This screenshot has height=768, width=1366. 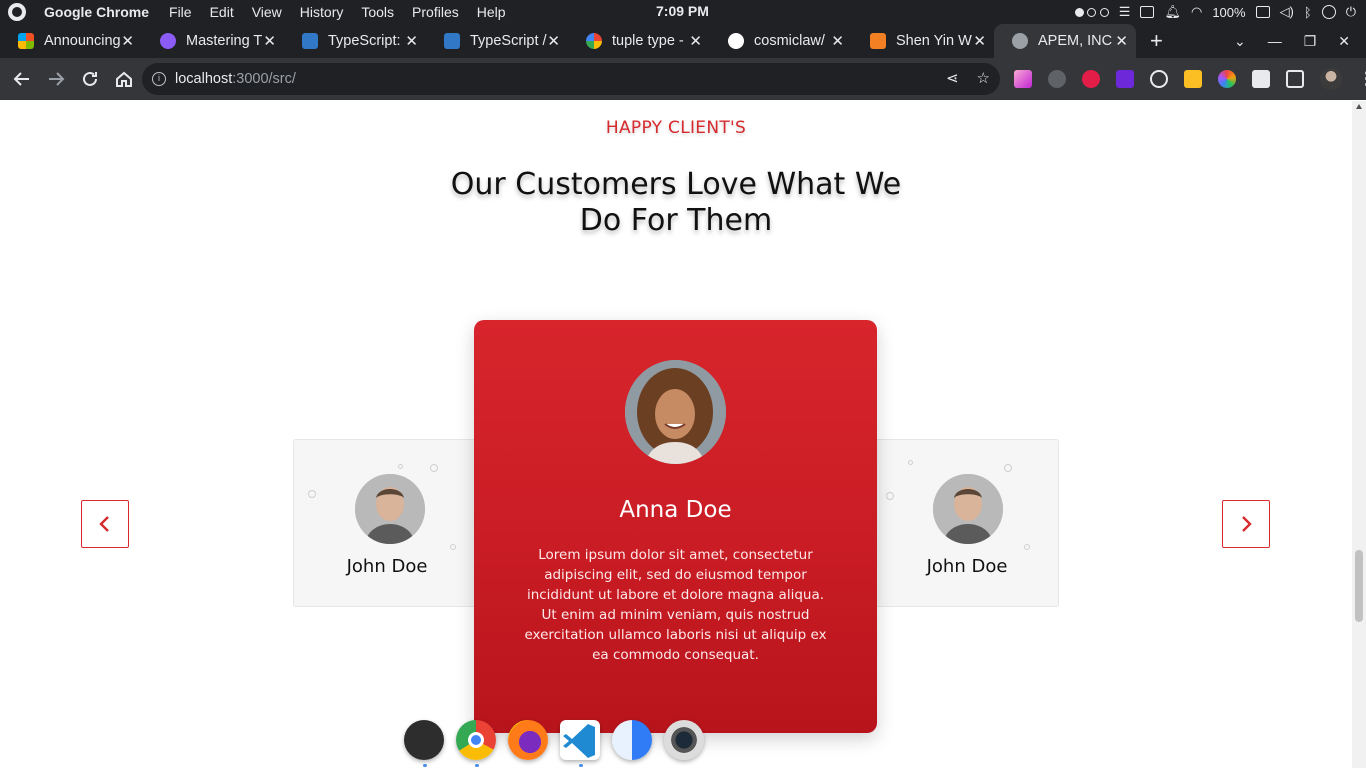 What do you see at coordinates (1275, 41) in the screenshot?
I see `minimize-button: —` at bounding box center [1275, 41].